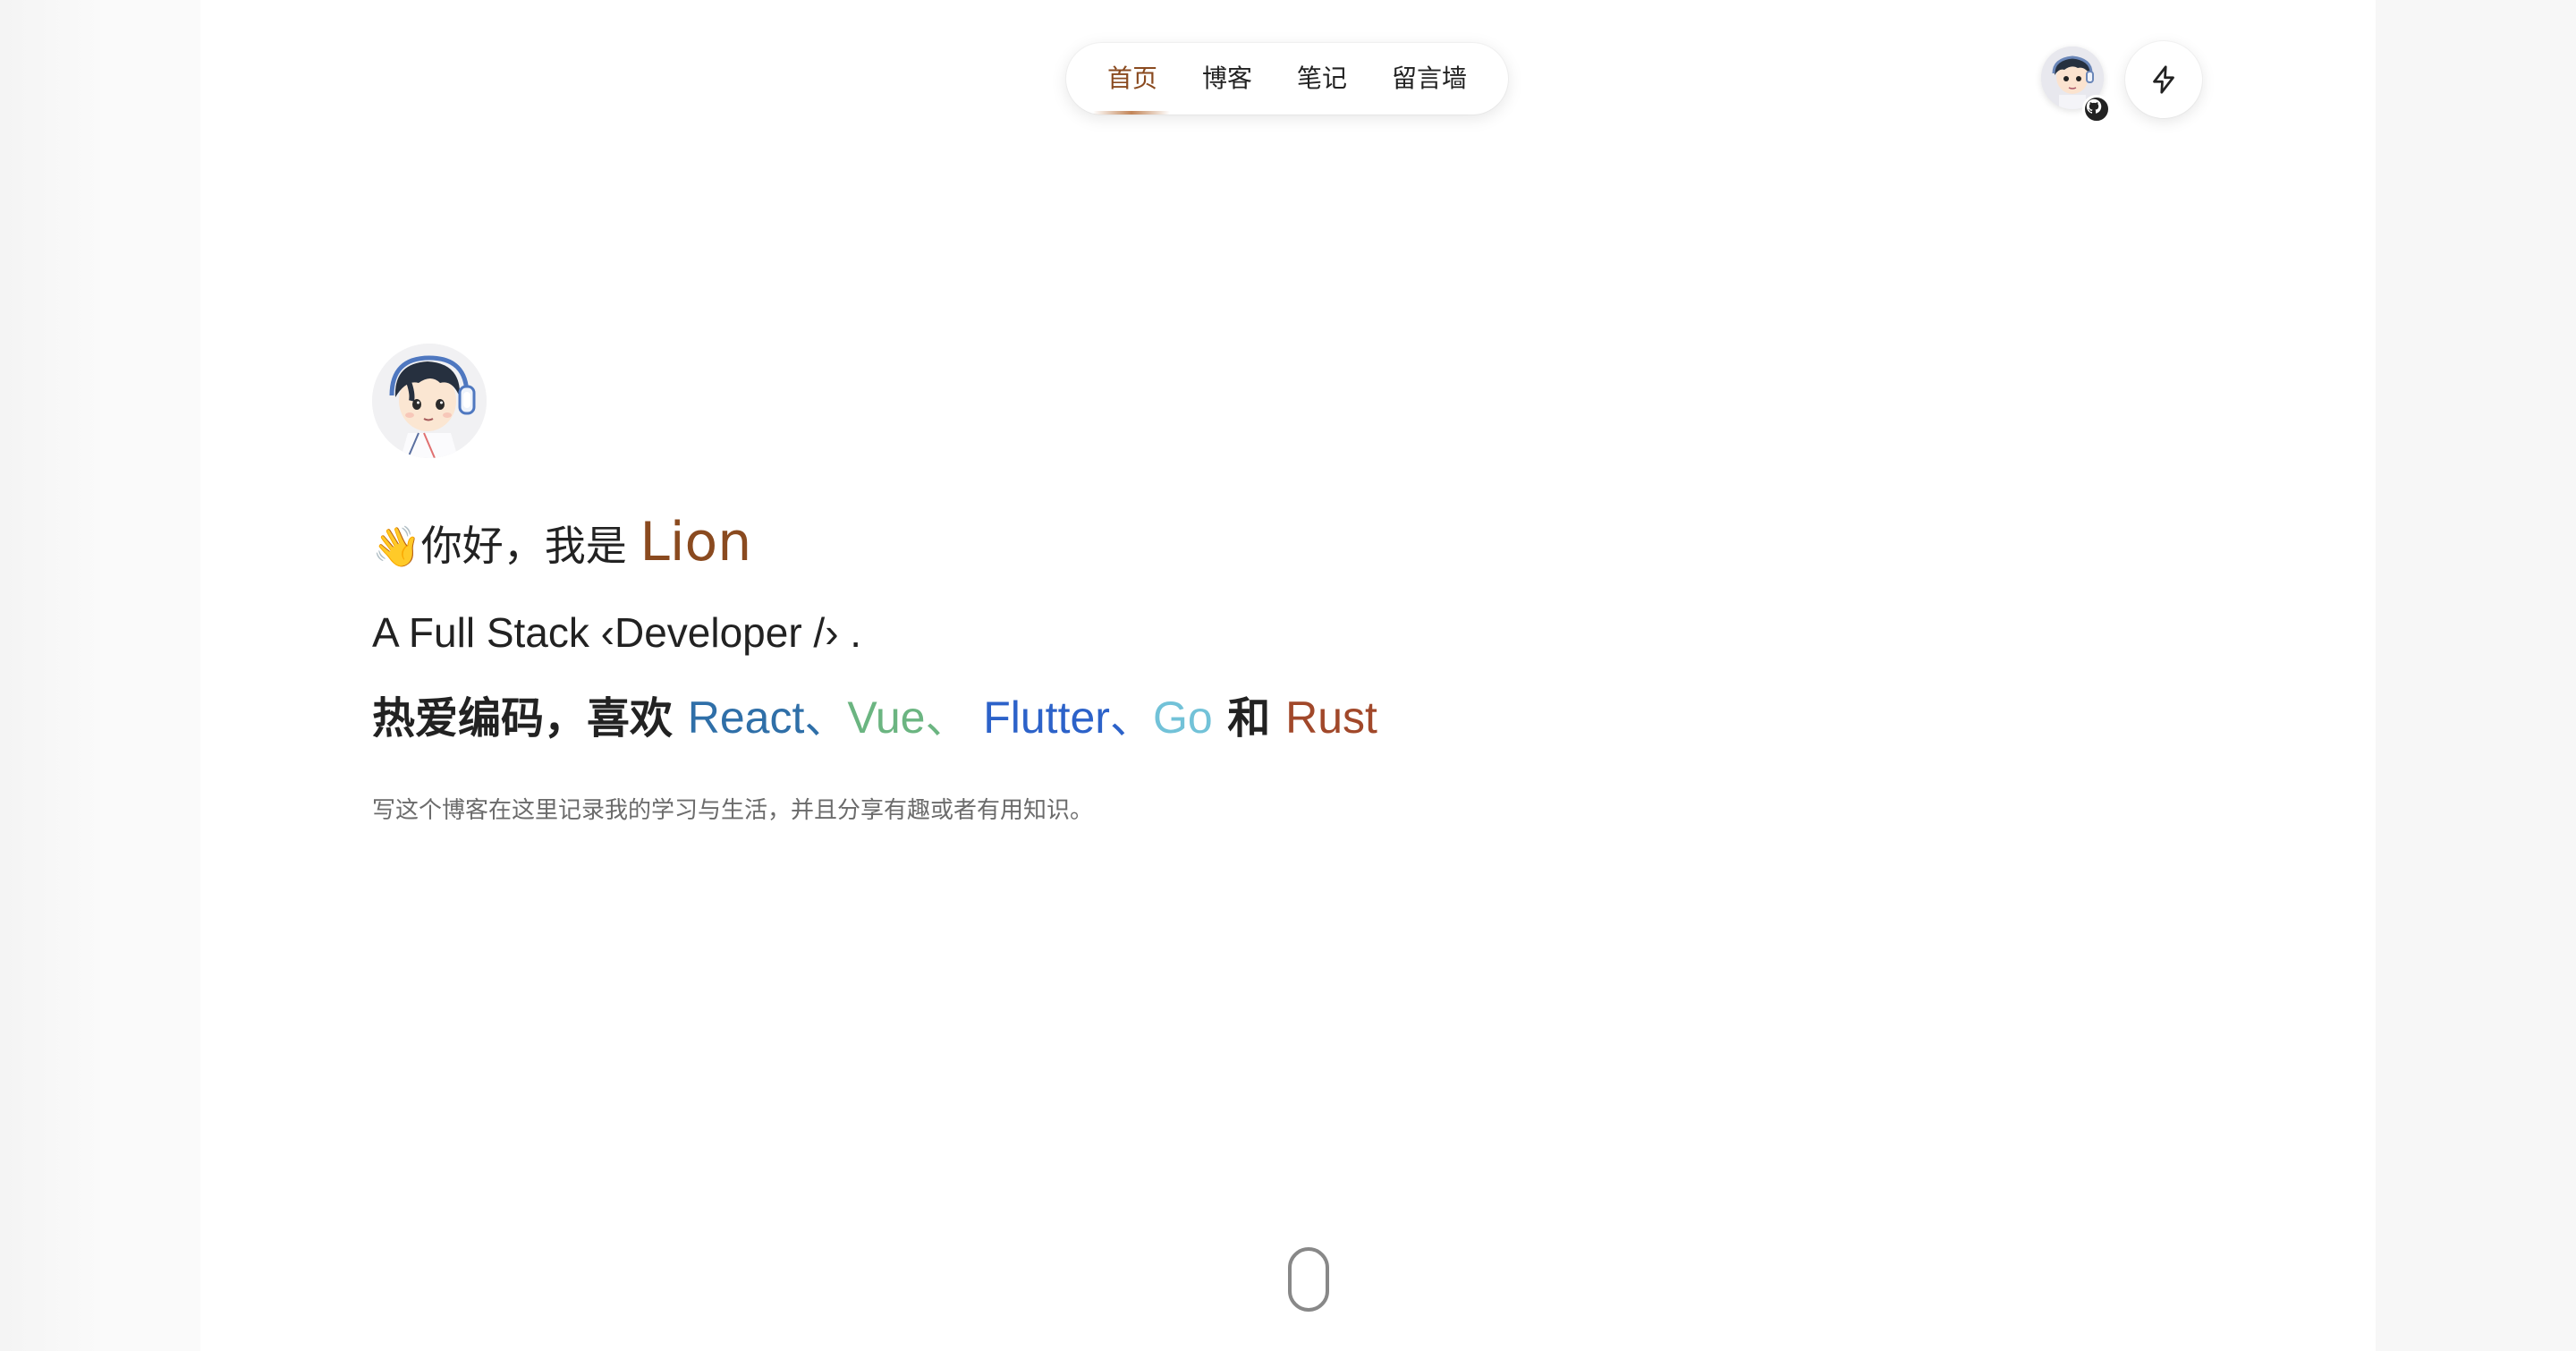  Describe the element at coordinates (886, 718) in the screenshot. I see `tech-vue: Vue` at that location.